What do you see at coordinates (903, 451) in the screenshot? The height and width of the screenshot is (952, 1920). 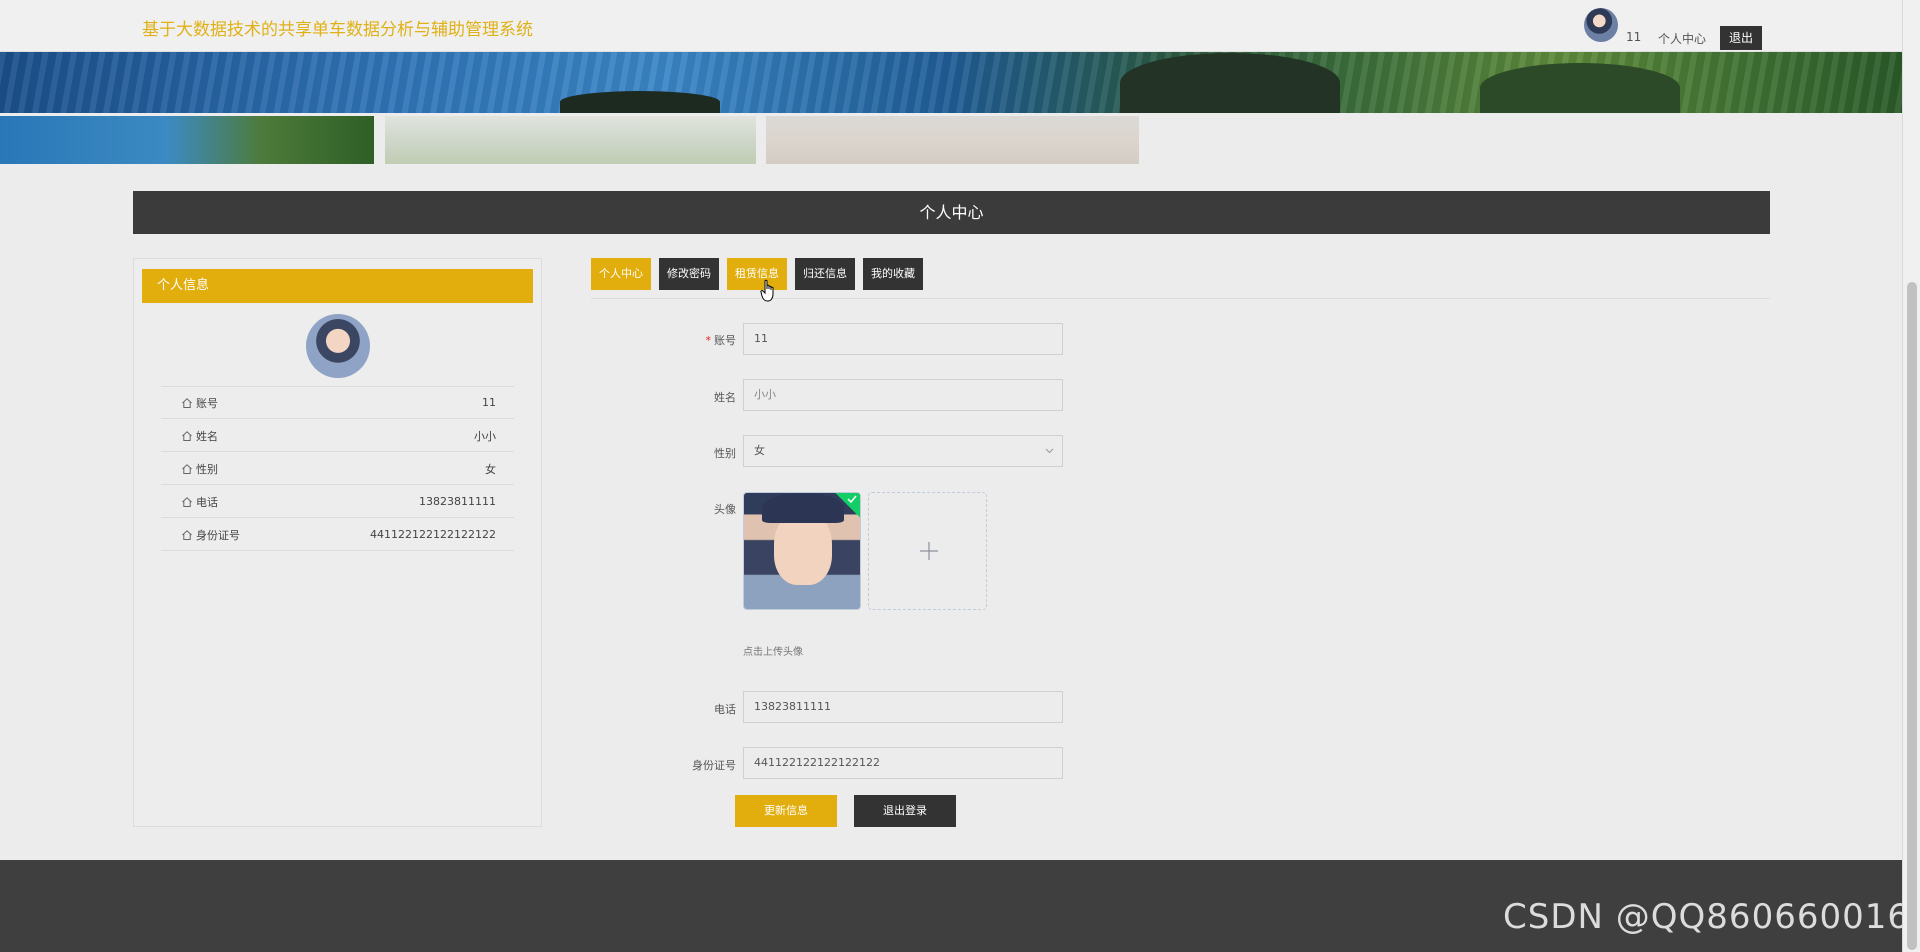 I see `gender-select: 女` at bounding box center [903, 451].